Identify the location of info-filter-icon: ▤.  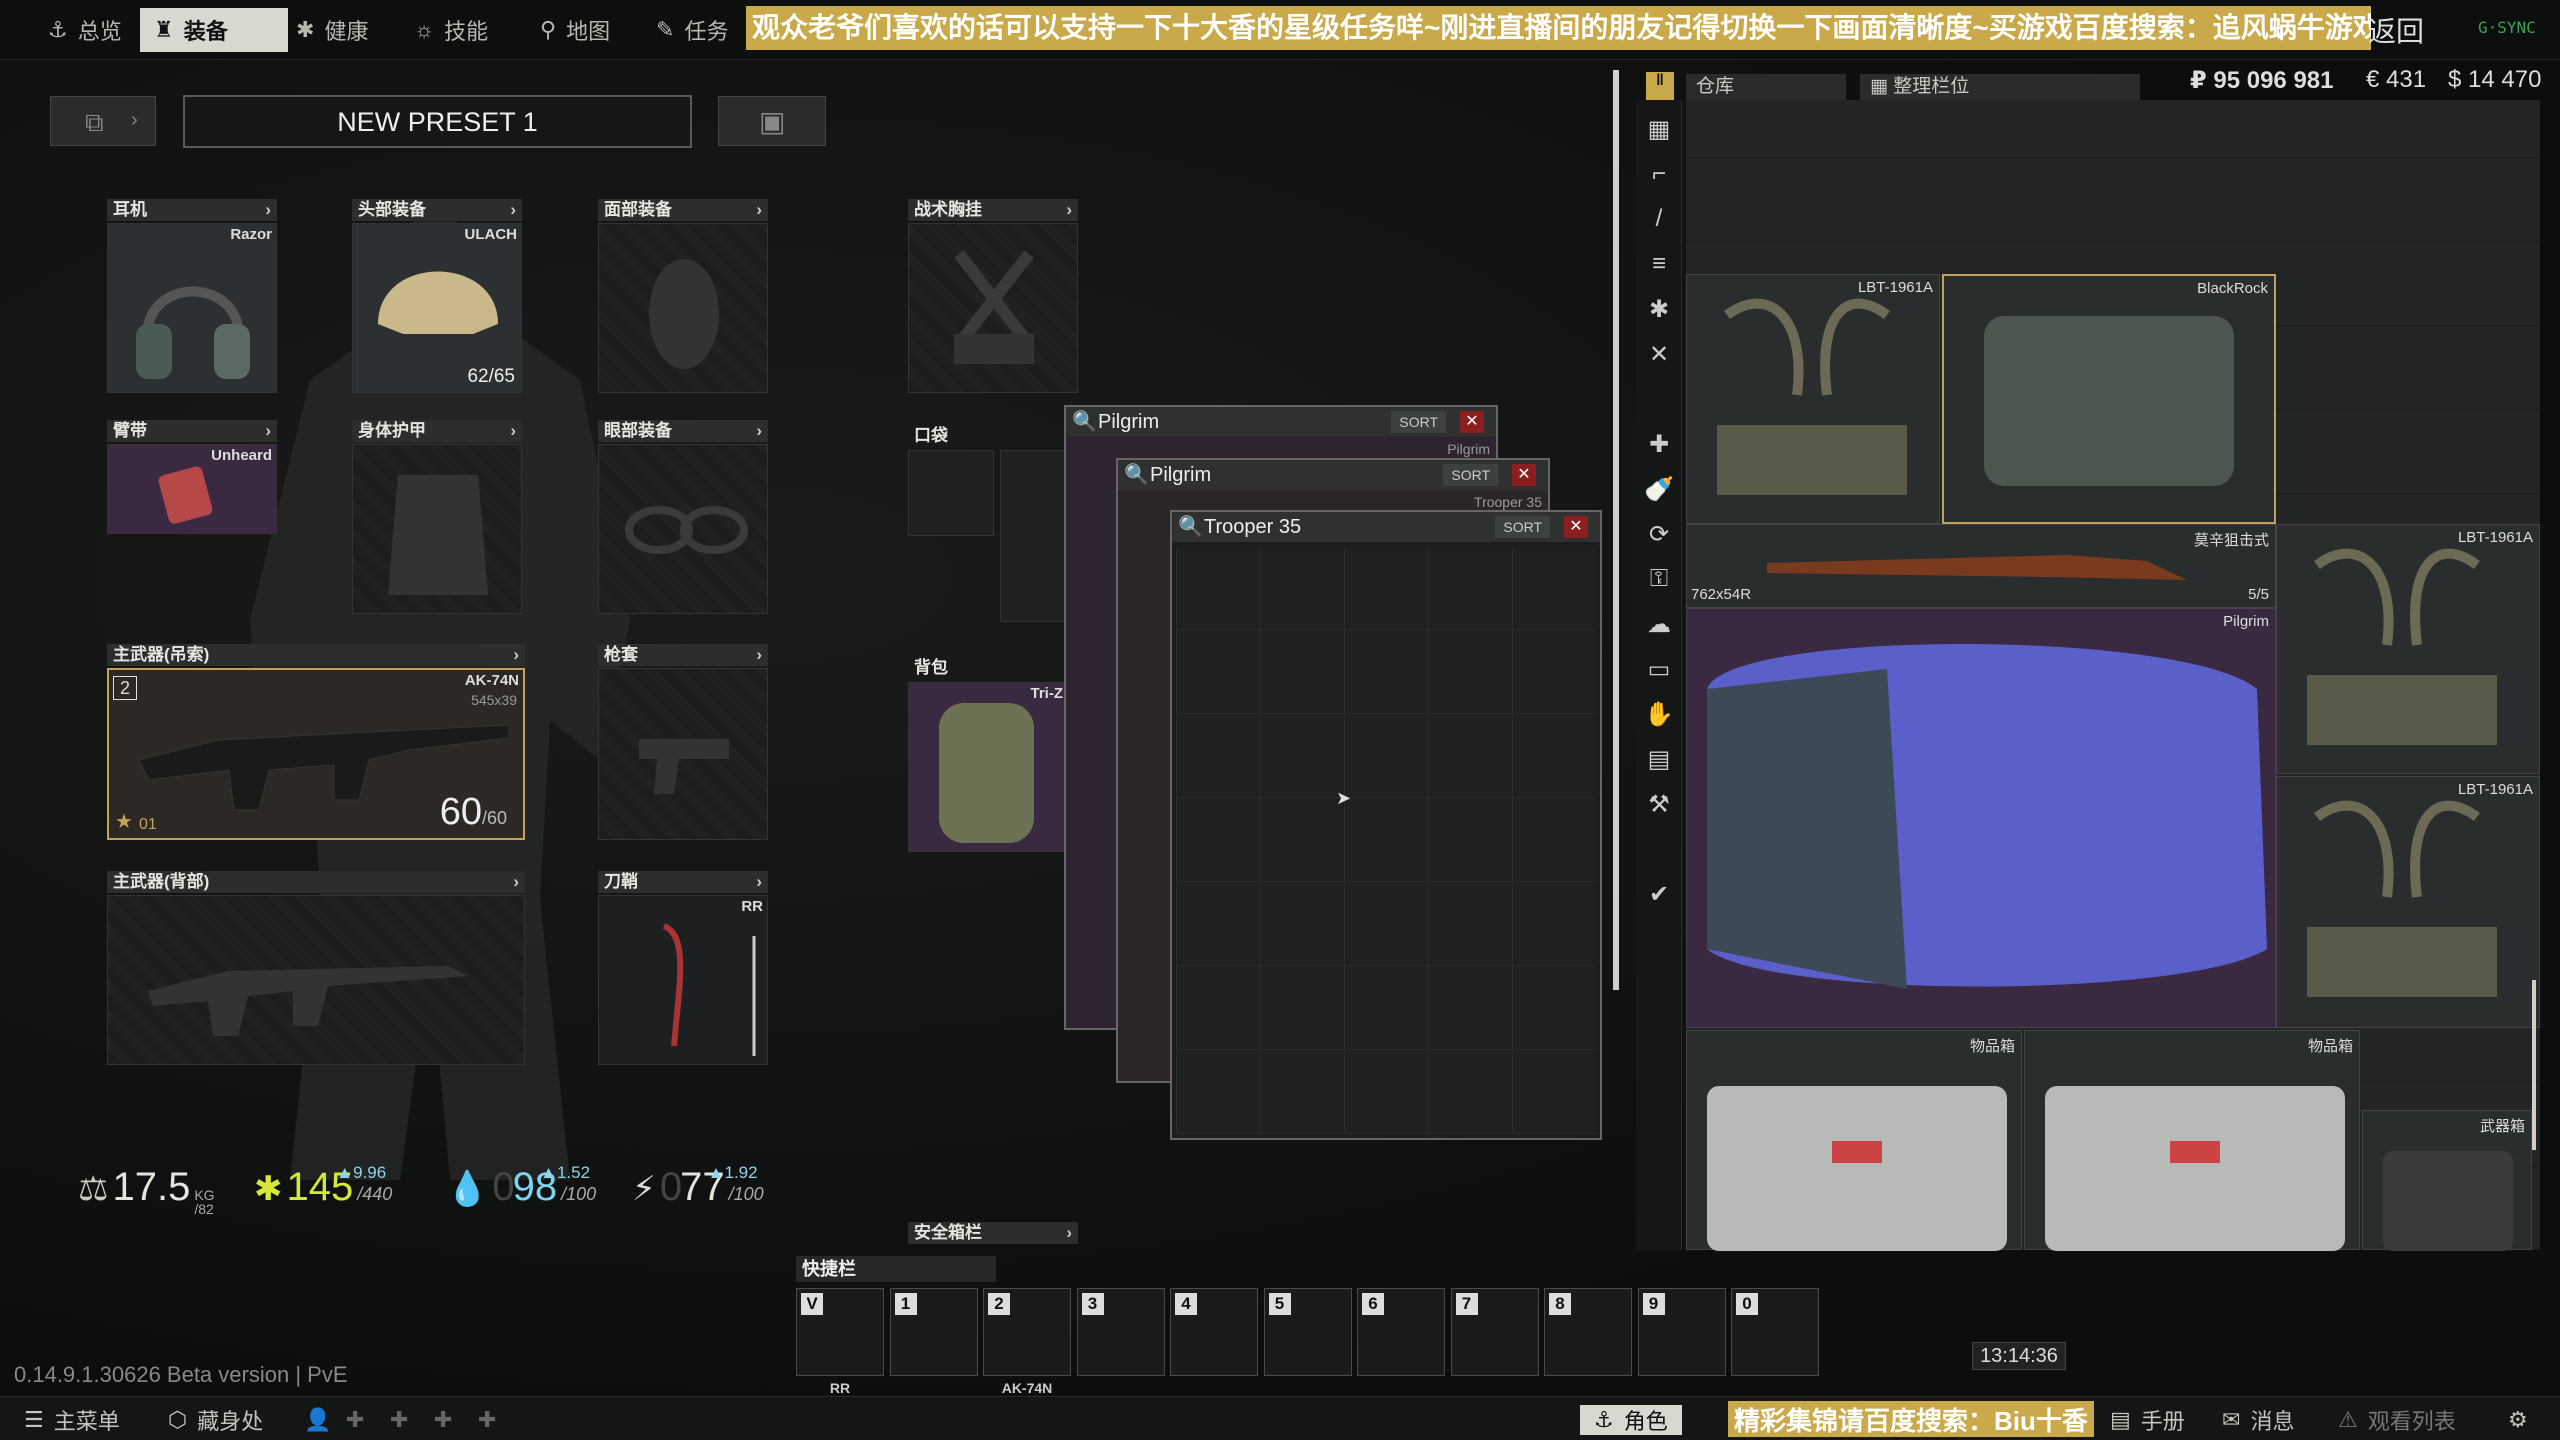
(1659, 759).